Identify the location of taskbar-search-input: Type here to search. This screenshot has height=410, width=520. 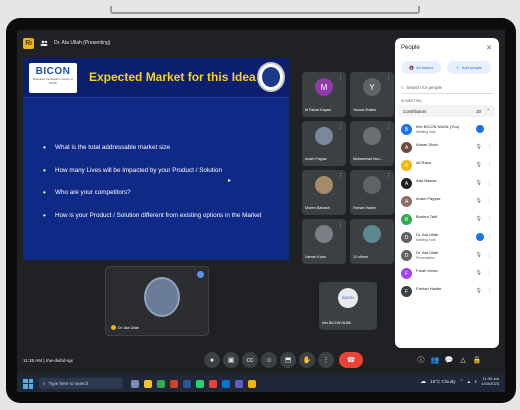
(69, 383).